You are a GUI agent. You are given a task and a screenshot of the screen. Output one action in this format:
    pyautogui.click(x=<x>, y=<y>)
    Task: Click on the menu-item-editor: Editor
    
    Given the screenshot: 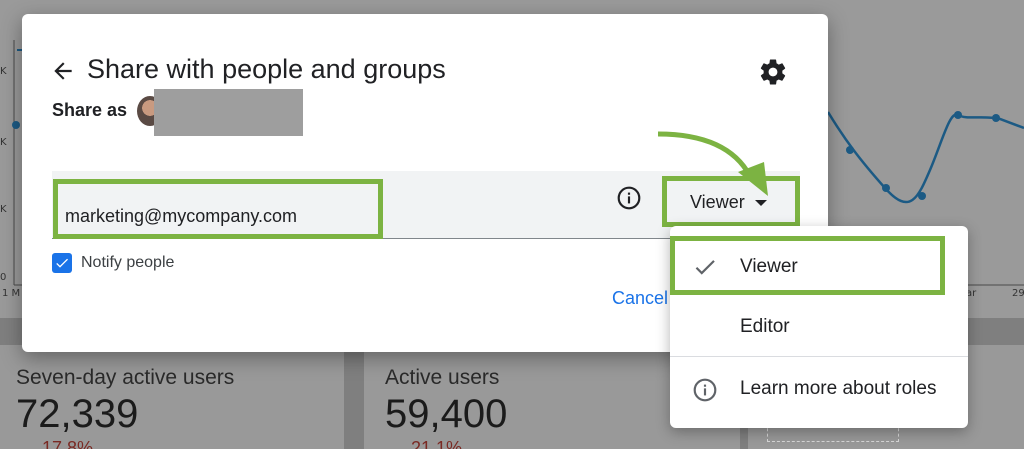 What is the action you would take?
    pyautogui.click(x=819, y=326)
    